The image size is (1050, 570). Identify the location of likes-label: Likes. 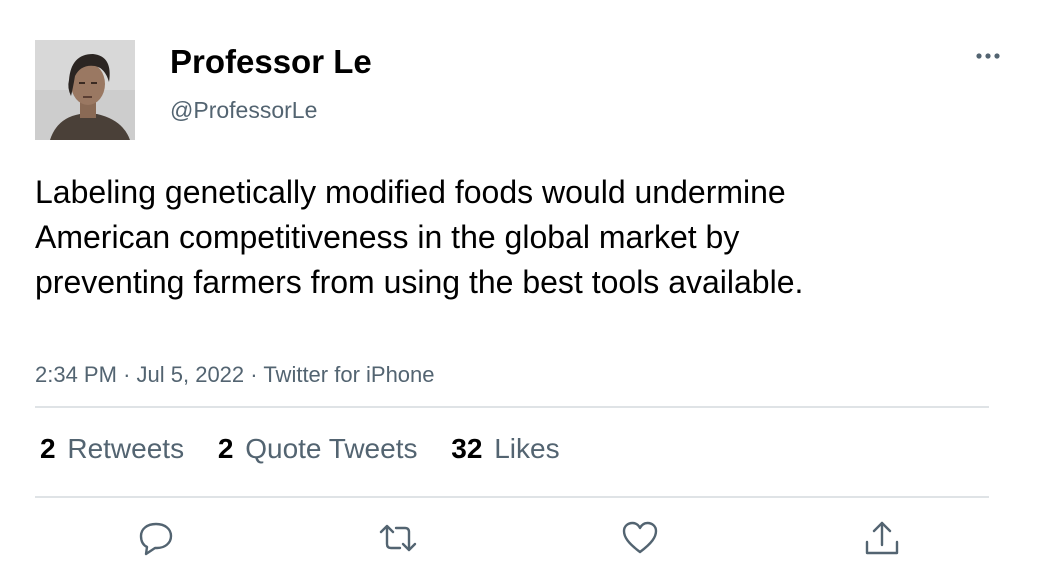
(527, 448).